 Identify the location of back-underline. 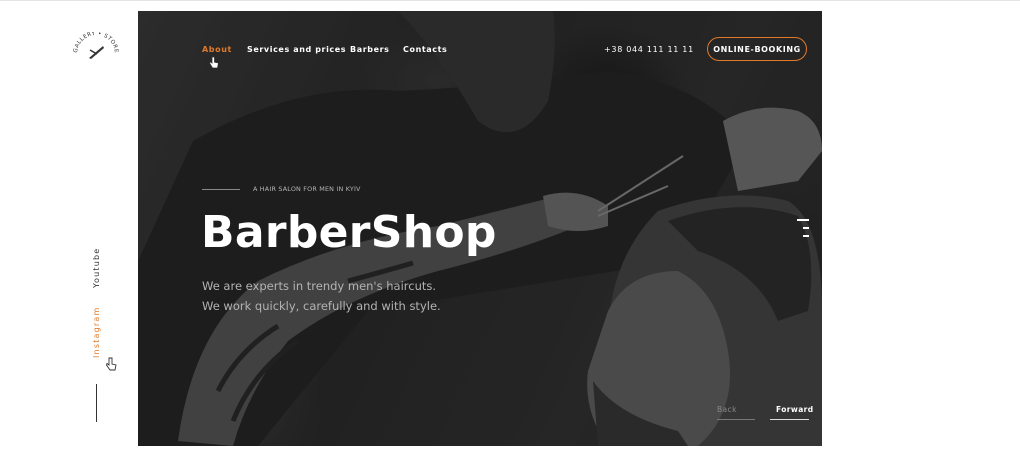
(736, 419).